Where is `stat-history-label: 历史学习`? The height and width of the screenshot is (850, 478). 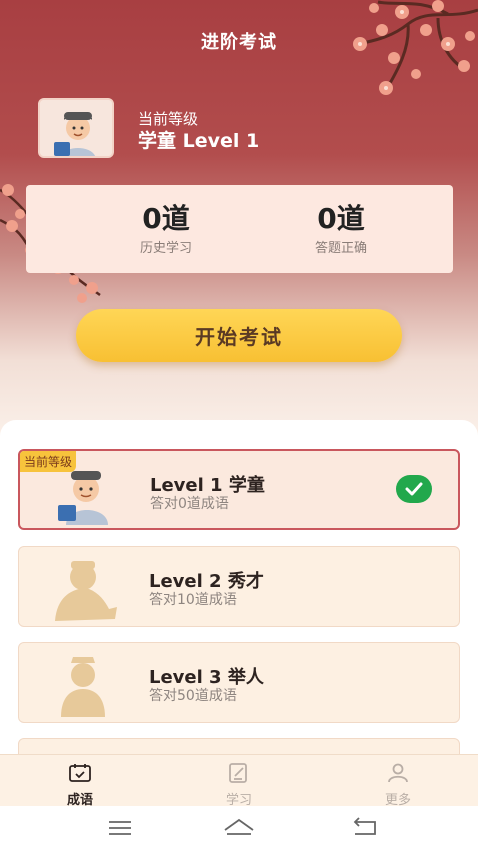 stat-history-label: 历史学习 is located at coordinates (165, 248).